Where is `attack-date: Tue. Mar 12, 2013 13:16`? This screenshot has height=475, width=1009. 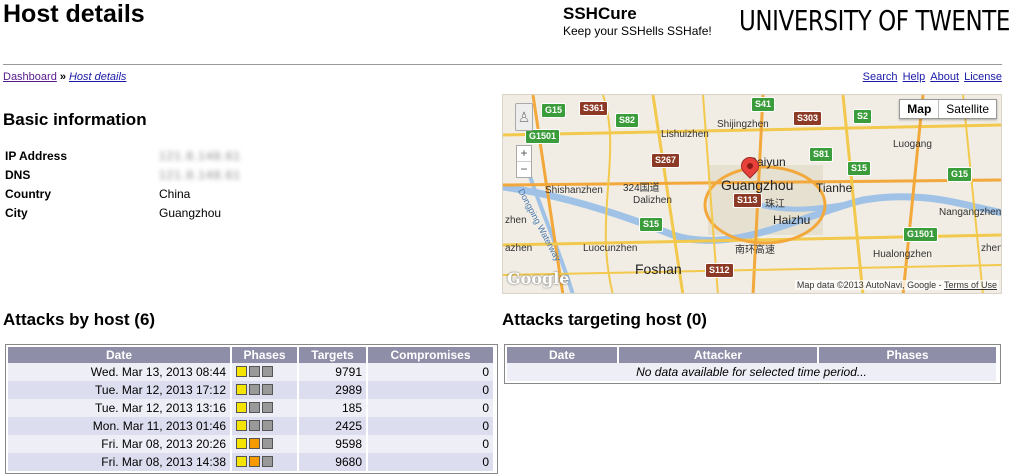
attack-date: Tue. Mar 12, 2013 13:16 is located at coordinates (120, 408).